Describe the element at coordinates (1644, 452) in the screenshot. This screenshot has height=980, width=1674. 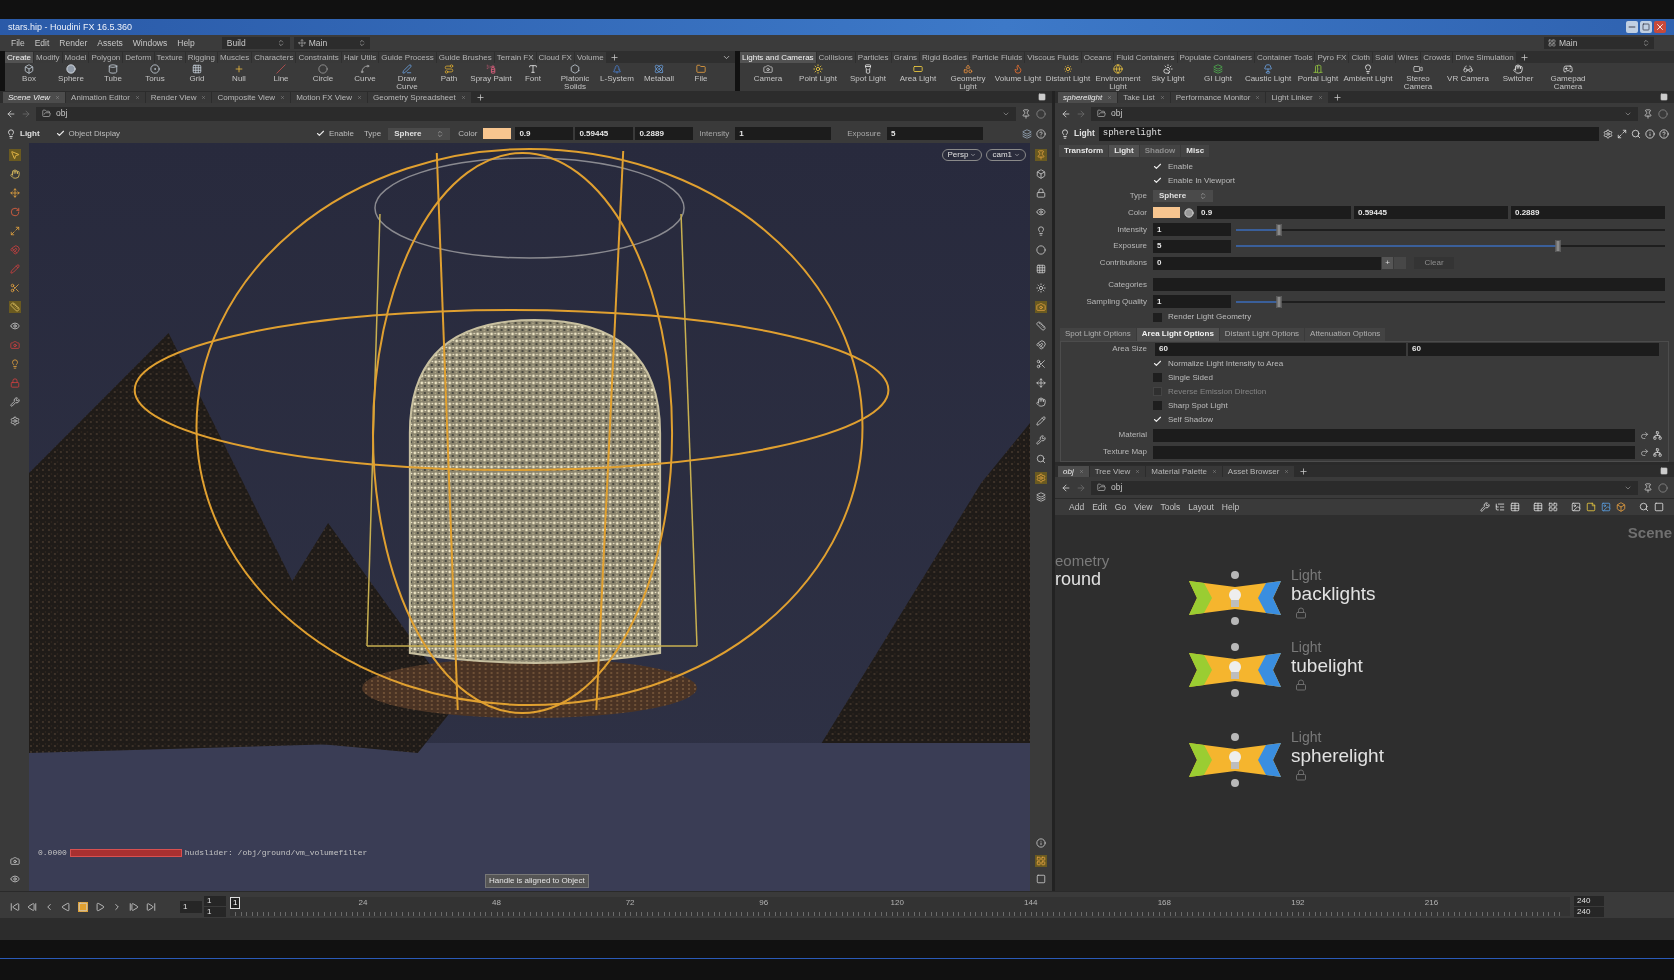
I see `curved-arrow-icon` at that location.